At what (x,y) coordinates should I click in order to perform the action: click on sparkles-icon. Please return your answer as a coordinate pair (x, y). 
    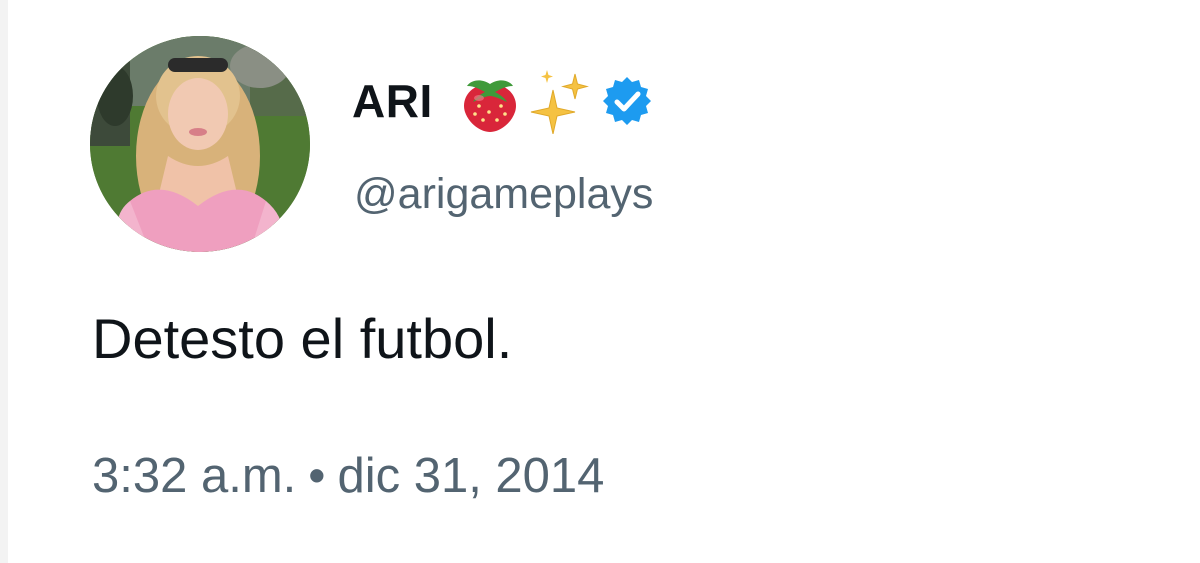
    Looking at the image, I should click on (559, 102).